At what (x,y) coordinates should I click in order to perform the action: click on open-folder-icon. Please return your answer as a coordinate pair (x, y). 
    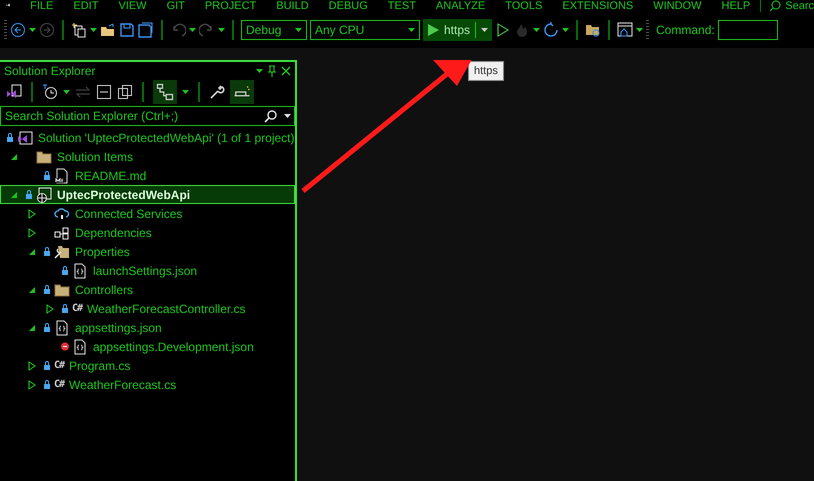
    Looking at the image, I should click on (108, 30).